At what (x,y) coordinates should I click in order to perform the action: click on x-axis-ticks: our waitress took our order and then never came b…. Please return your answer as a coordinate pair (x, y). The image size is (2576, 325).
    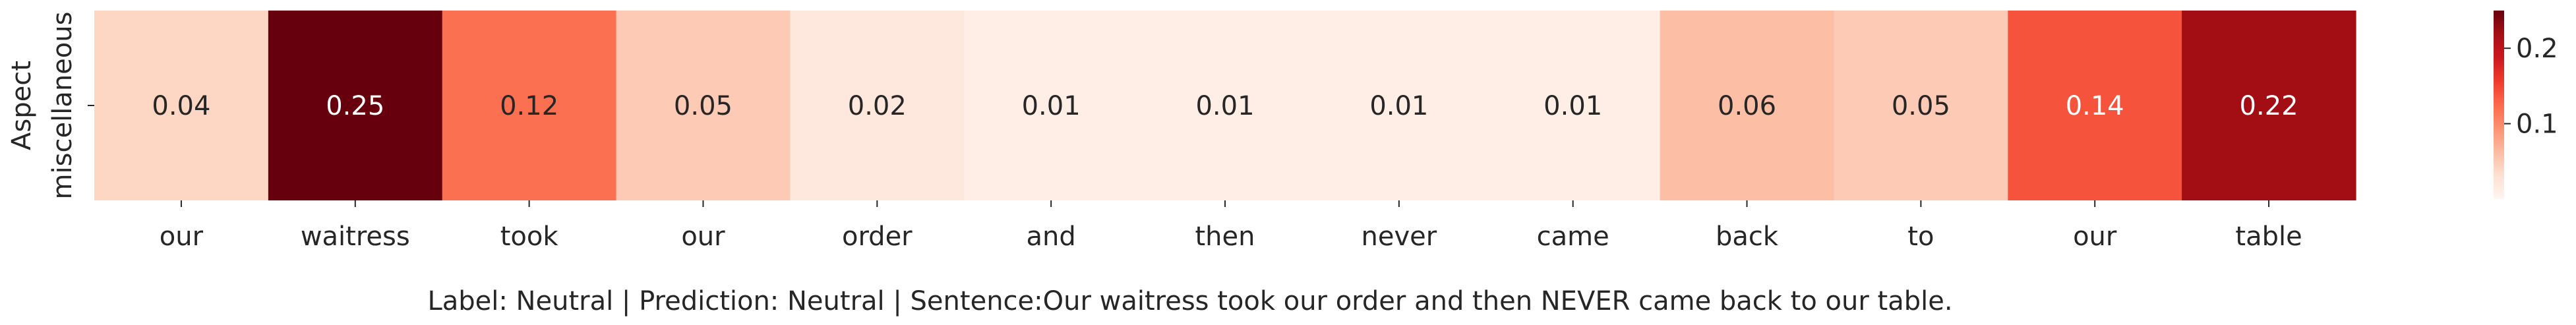
    Looking at the image, I should click on (1231, 226).